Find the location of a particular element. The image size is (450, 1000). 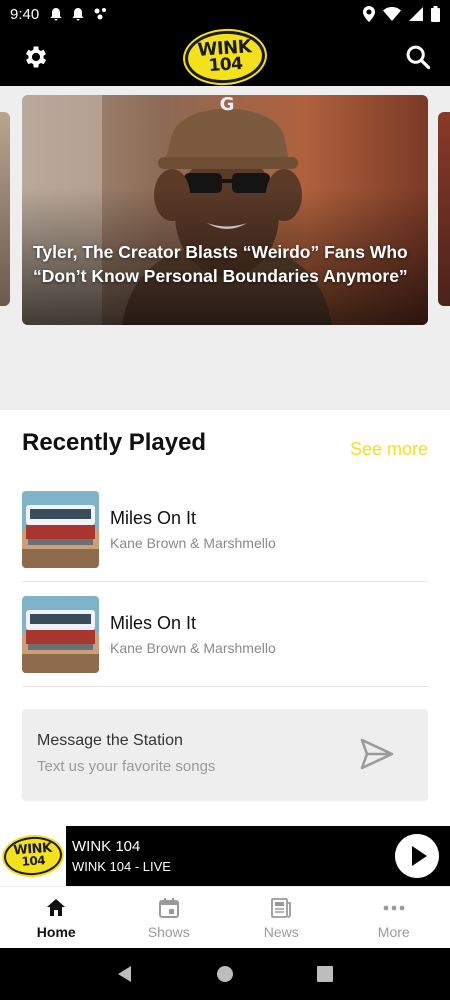

calendar-icon is located at coordinates (168, 907).